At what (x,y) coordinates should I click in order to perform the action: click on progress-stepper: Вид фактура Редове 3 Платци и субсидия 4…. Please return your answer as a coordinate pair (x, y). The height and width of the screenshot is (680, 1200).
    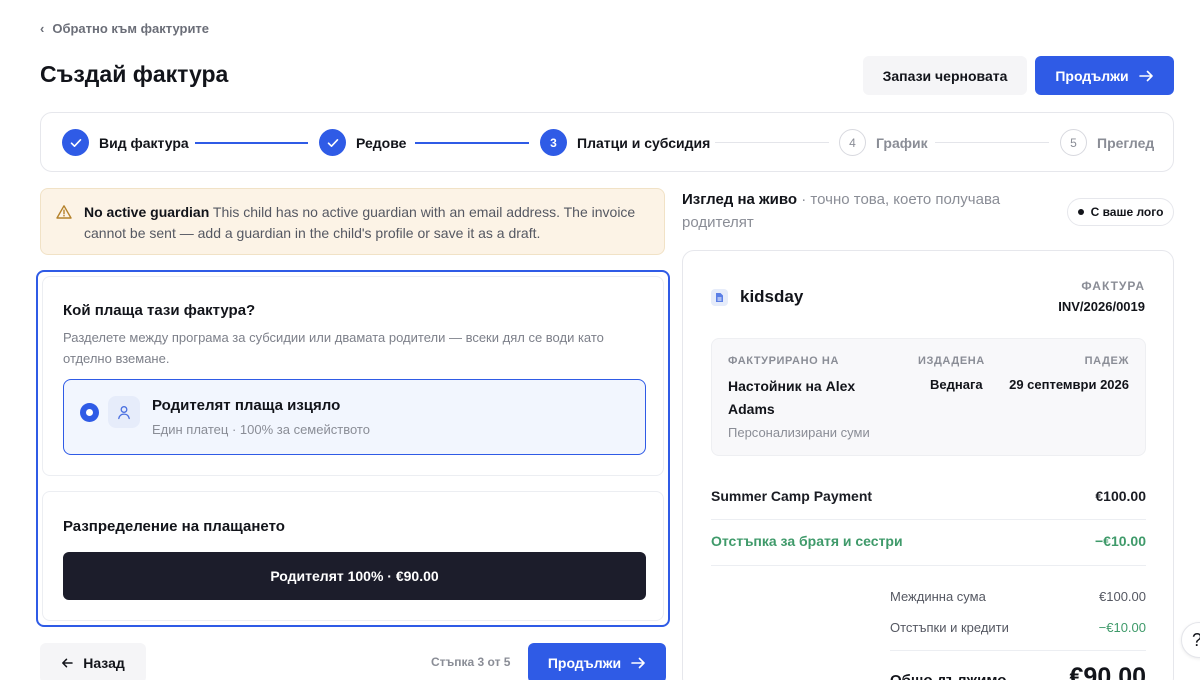
    Looking at the image, I should click on (607, 142).